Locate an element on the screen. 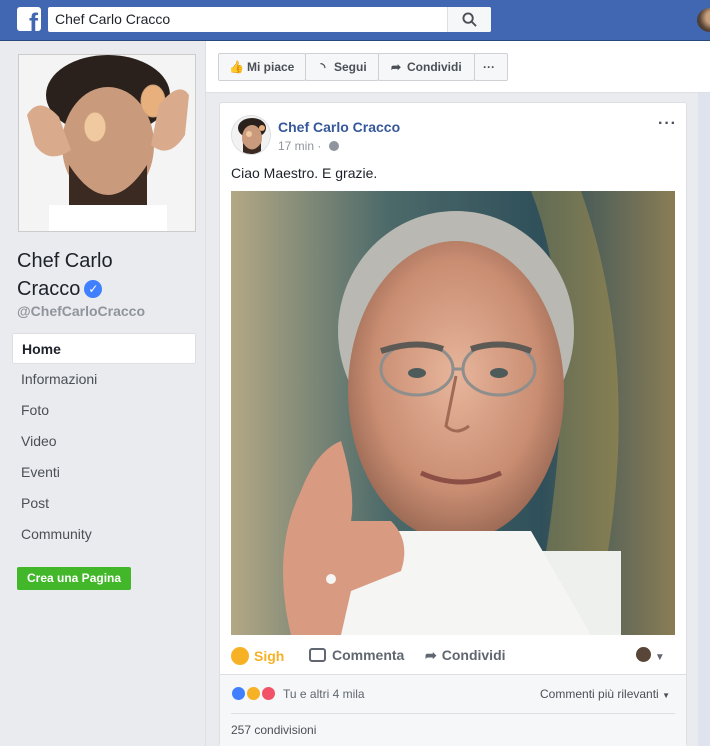 The width and height of the screenshot is (710, 746). like-reaction-icon is located at coordinates (238, 693).